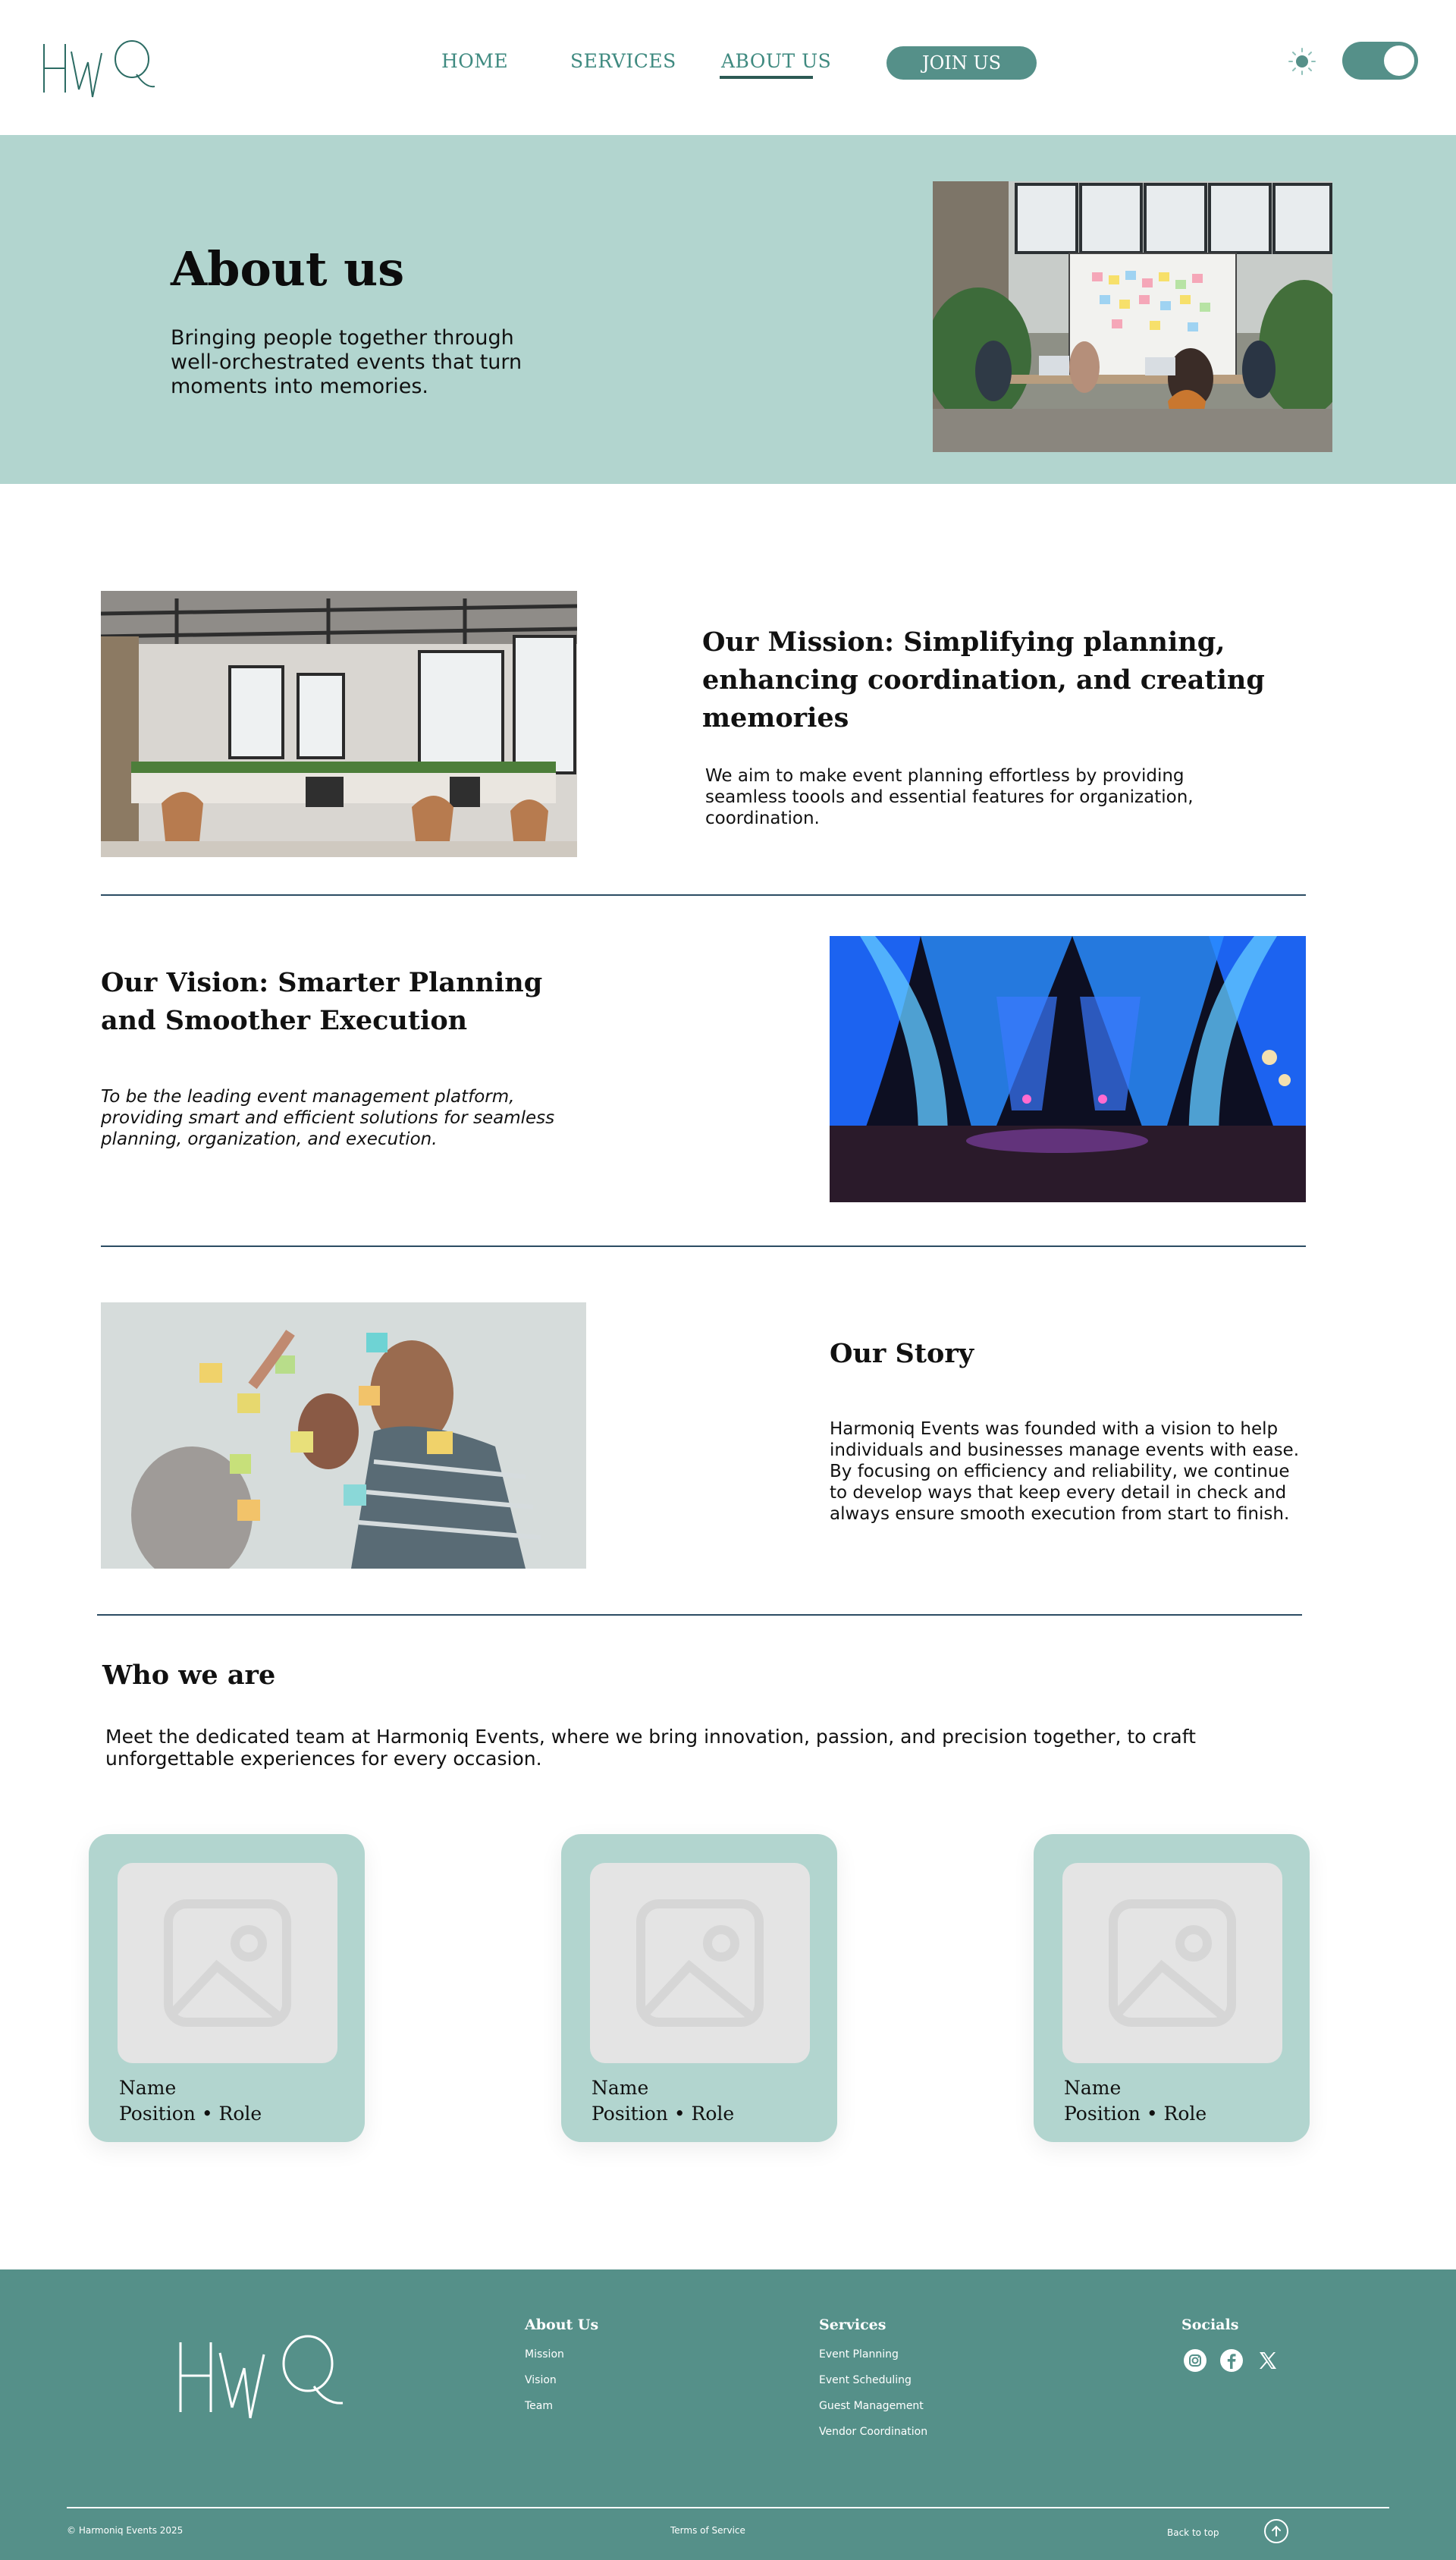 This screenshot has width=1456, height=2560. What do you see at coordinates (562, 2325) in the screenshot?
I see `footer-about-heading: About Us` at bounding box center [562, 2325].